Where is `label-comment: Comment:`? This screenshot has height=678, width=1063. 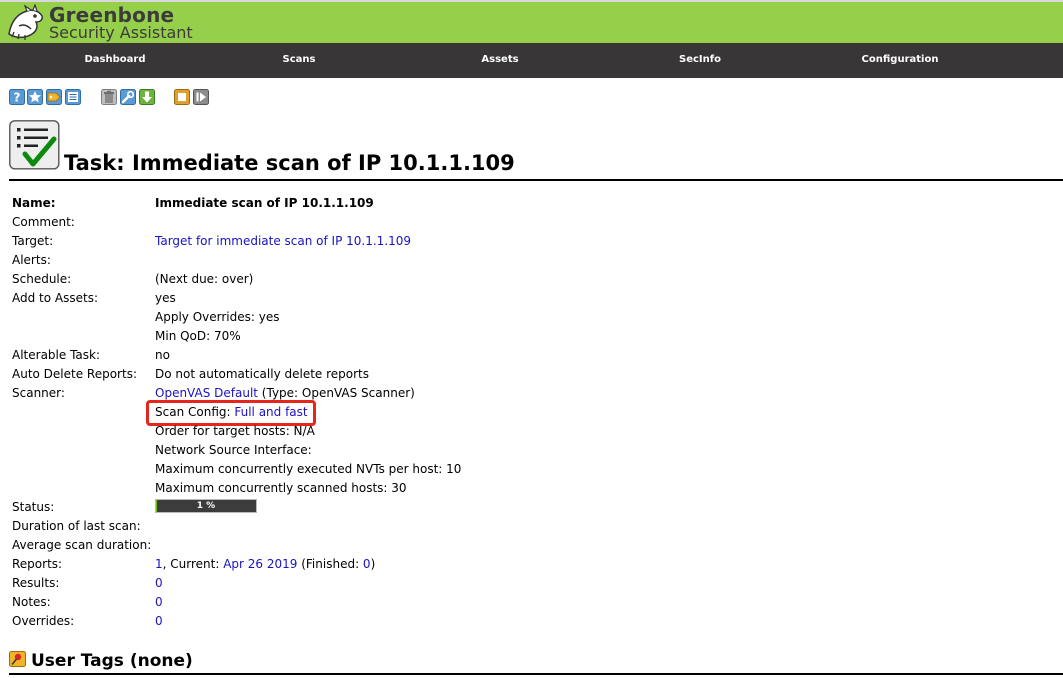 label-comment: Comment: is located at coordinates (43, 222).